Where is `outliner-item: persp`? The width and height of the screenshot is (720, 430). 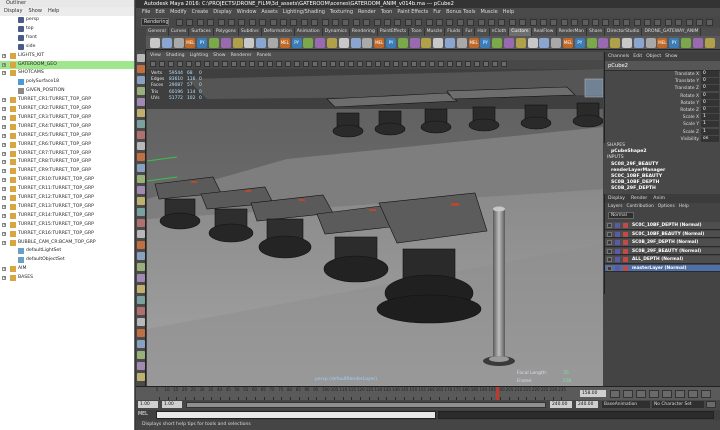 outliner-item: persp is located at coordinates (67, 20).